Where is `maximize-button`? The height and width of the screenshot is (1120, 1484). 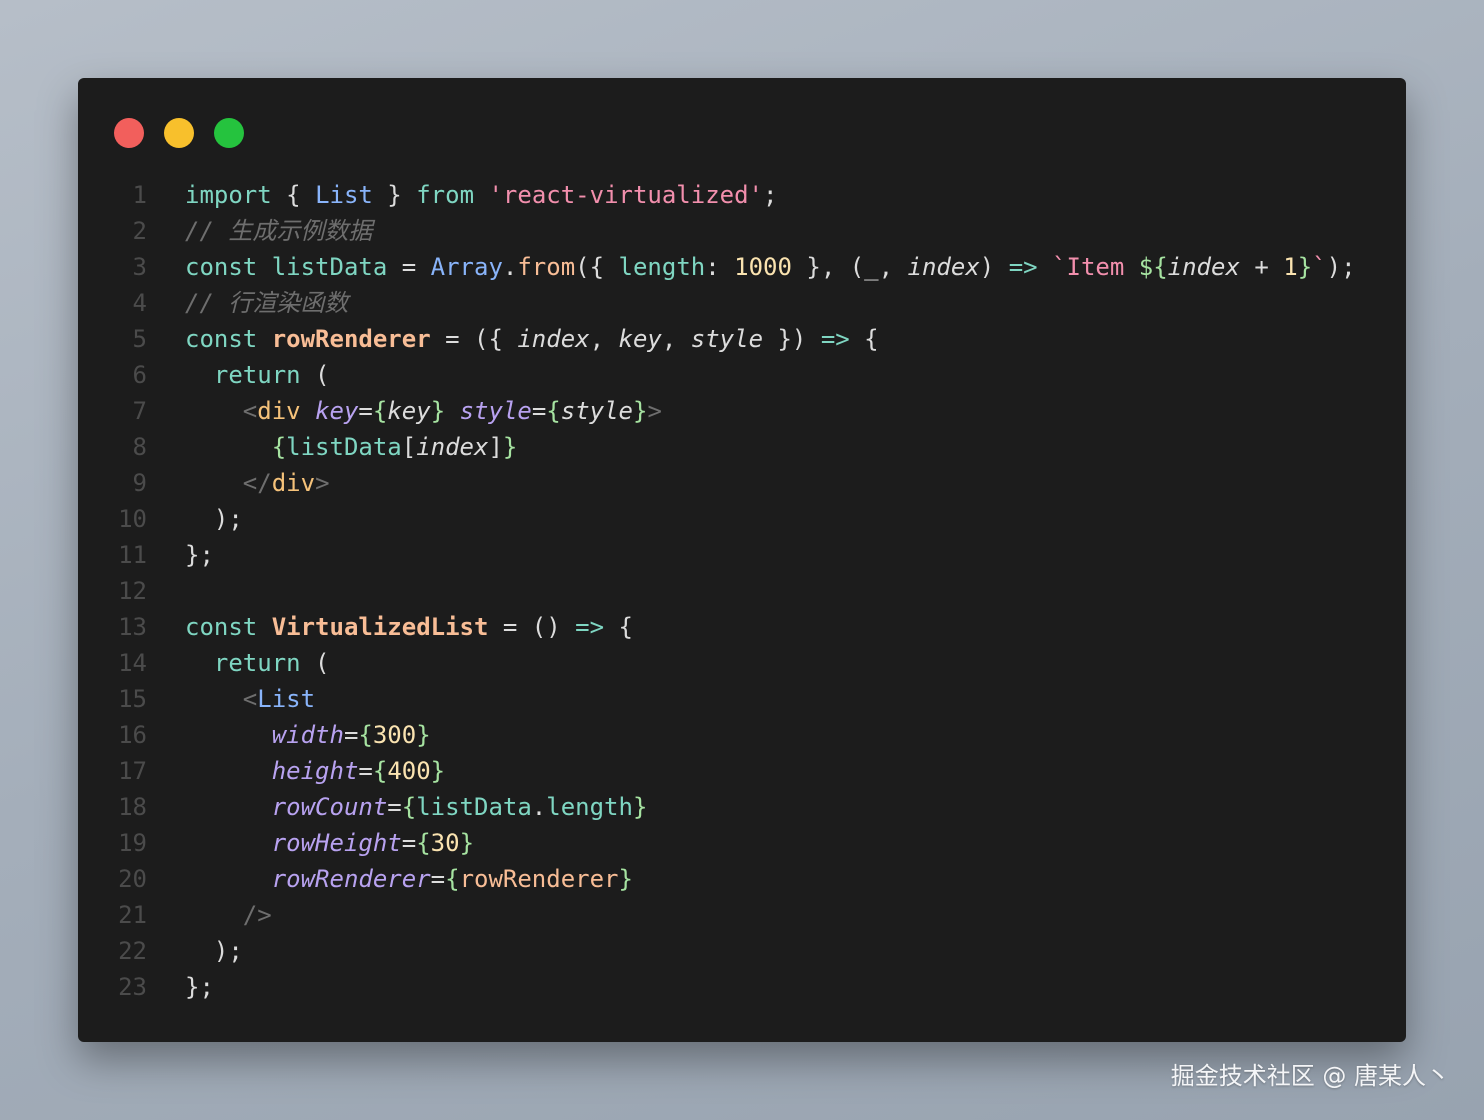
maximize-button is located at coordinates (229, 133).